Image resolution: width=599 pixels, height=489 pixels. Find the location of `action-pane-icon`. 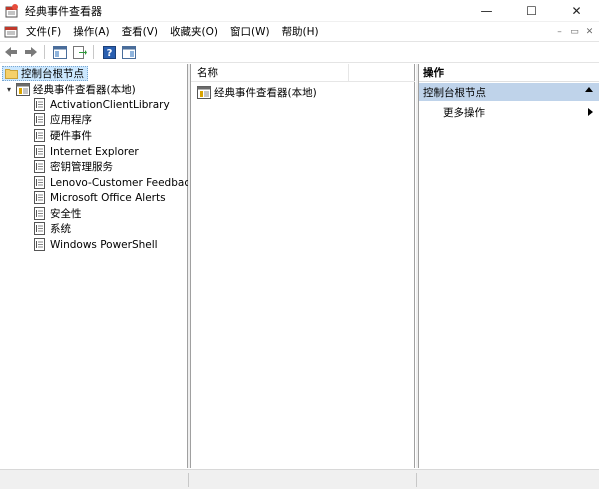

action-pane-icon is located at coordinates (129, 52).